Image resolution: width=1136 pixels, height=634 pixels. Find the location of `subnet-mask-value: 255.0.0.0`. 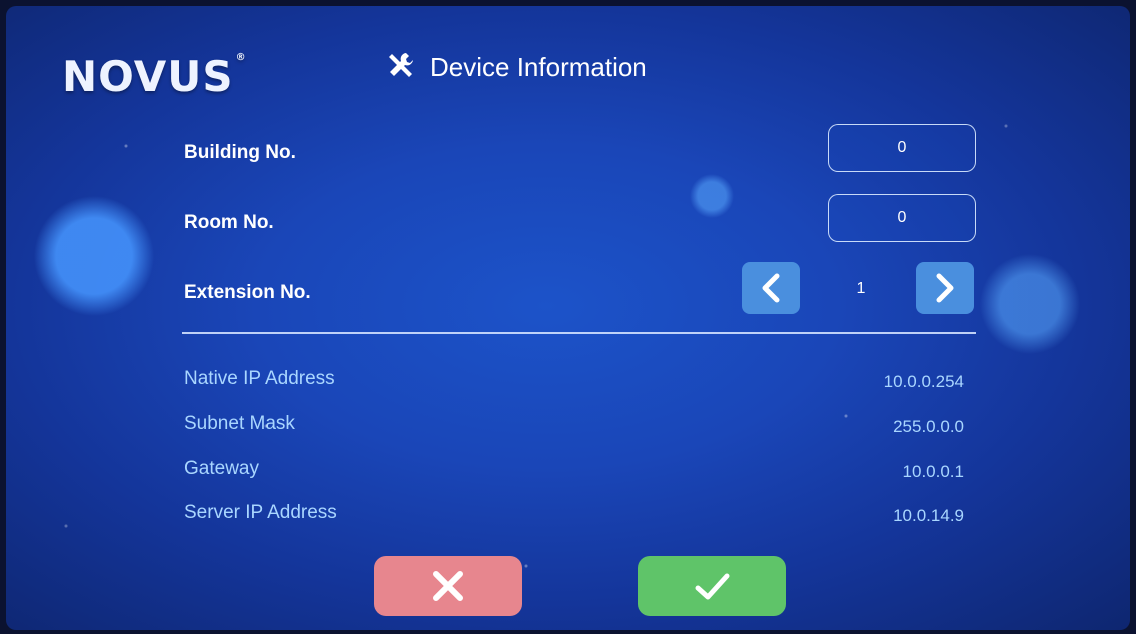

subnet-mask-value: 255.0.0.0 is located at coordinates (928, 426).